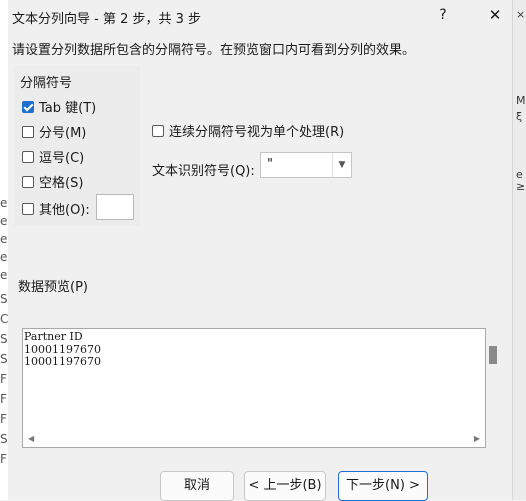  I want to click on other-checkbox: 其他(O):, so click(56, 208).